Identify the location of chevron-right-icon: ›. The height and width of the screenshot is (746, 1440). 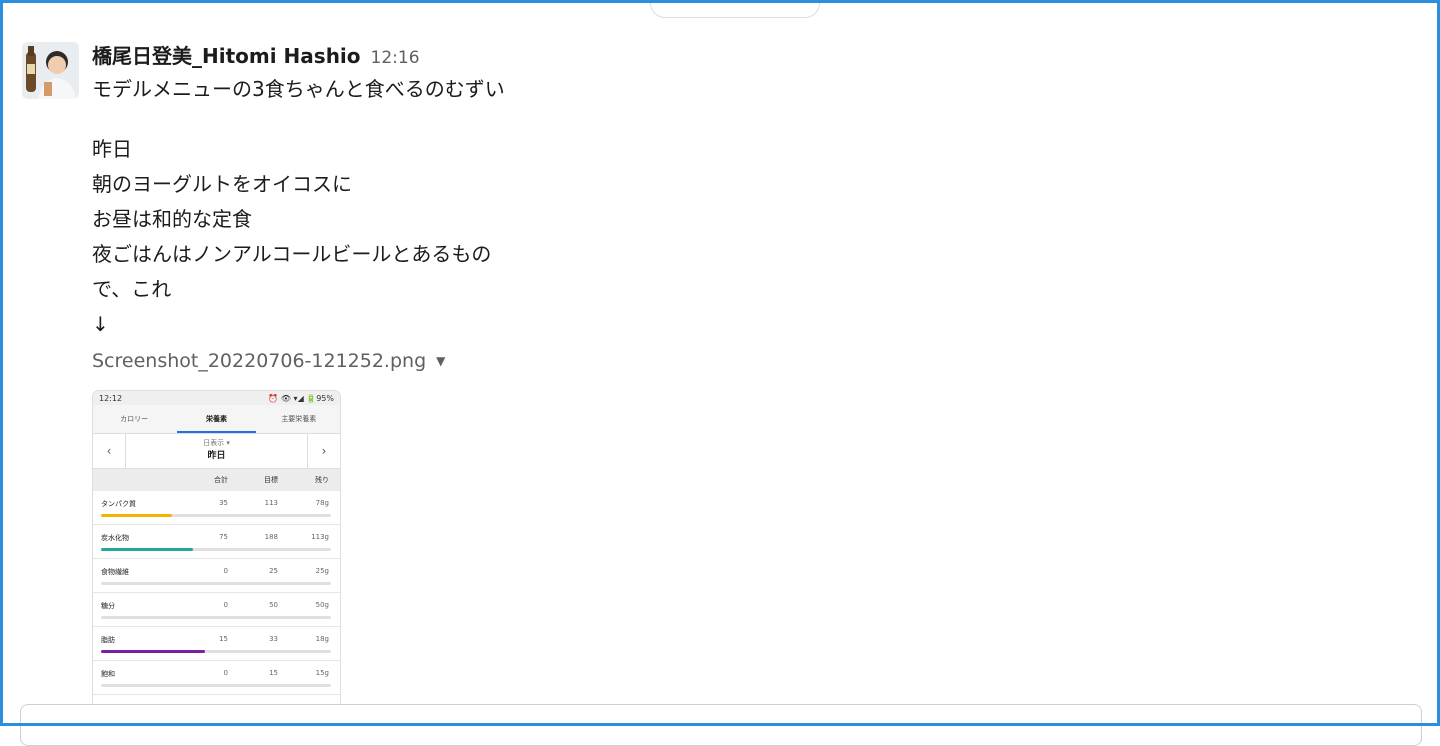
(323, 451).